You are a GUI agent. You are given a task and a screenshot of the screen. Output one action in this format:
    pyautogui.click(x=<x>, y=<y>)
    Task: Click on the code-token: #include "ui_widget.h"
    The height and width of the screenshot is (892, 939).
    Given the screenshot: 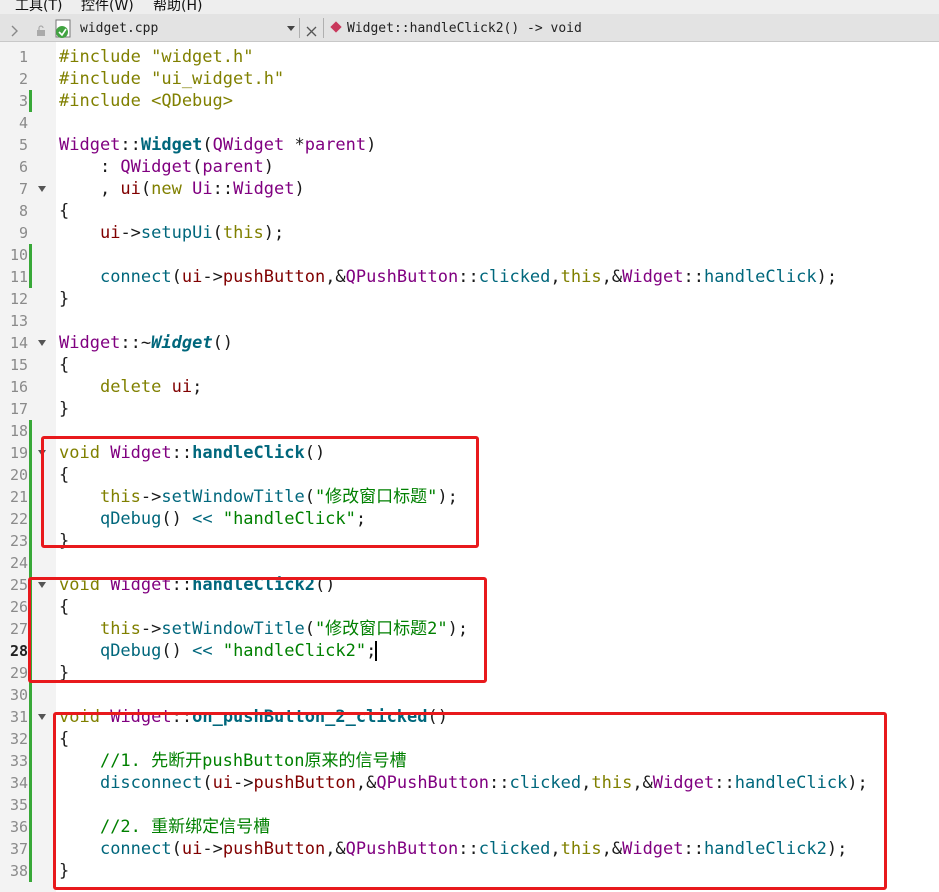 What is the action you would take?
    pyautogui.click(x=172, y=79)
    